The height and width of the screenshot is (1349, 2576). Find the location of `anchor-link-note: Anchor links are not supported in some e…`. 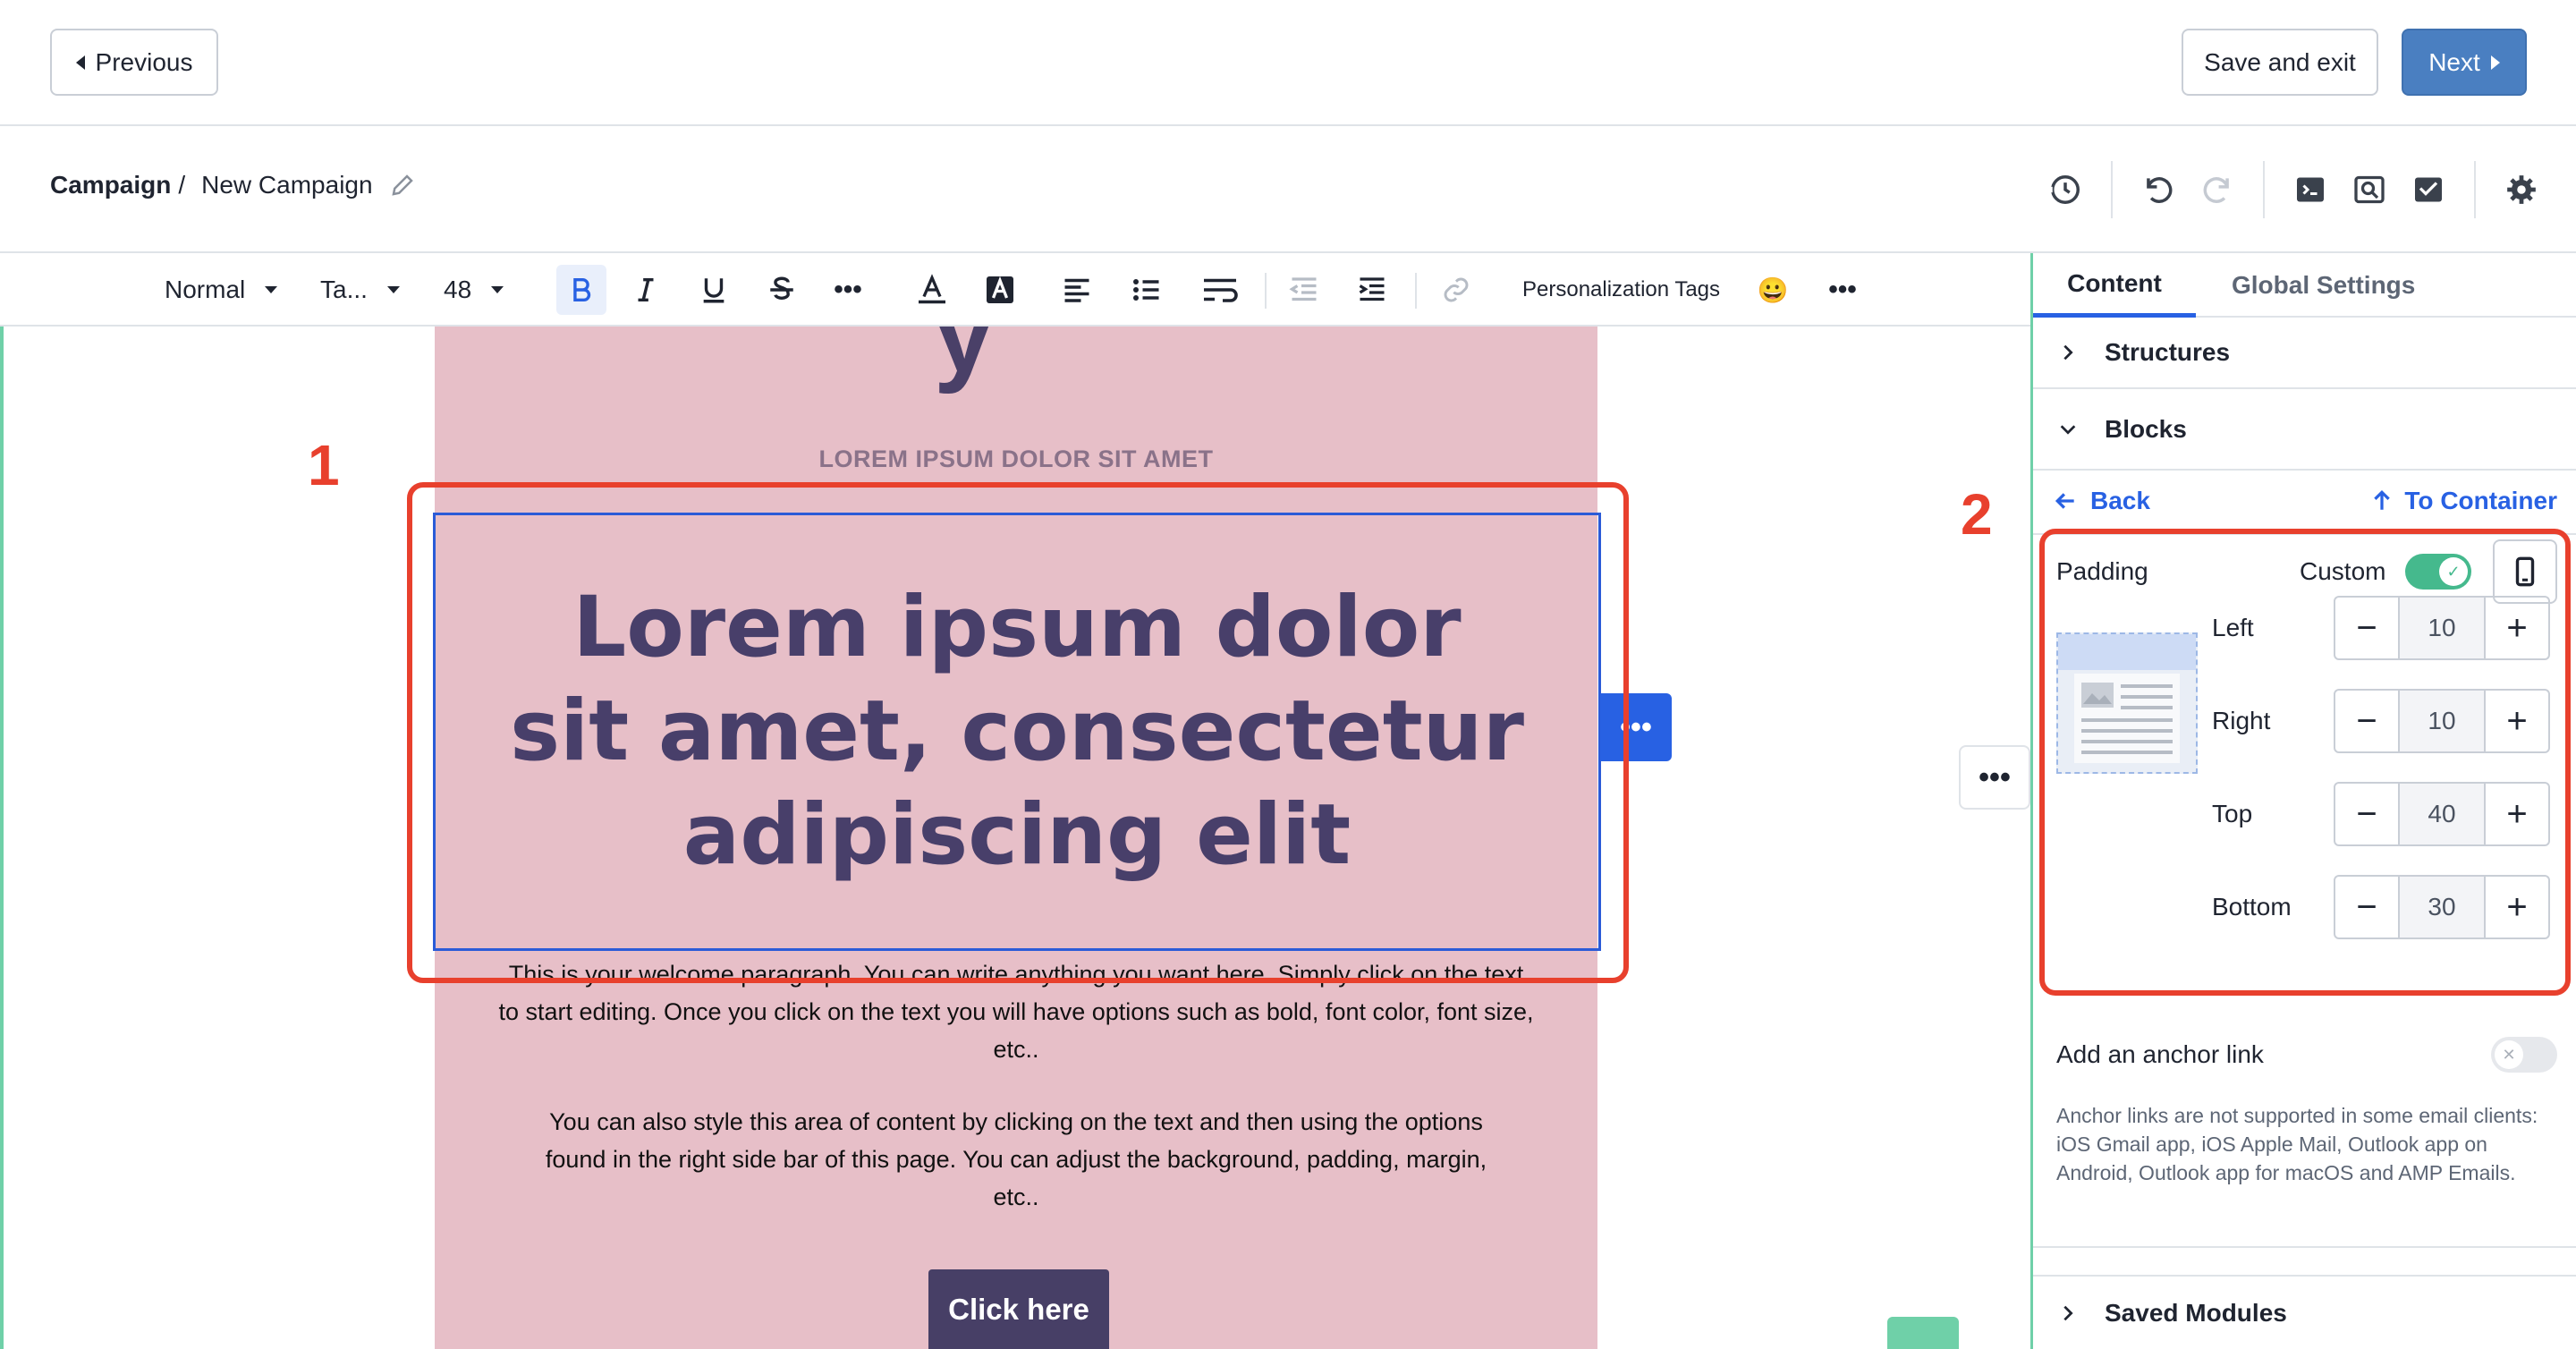

anchor-link-note: Anchor links are not supported in some e… is located at coordinates (2297, 1144).